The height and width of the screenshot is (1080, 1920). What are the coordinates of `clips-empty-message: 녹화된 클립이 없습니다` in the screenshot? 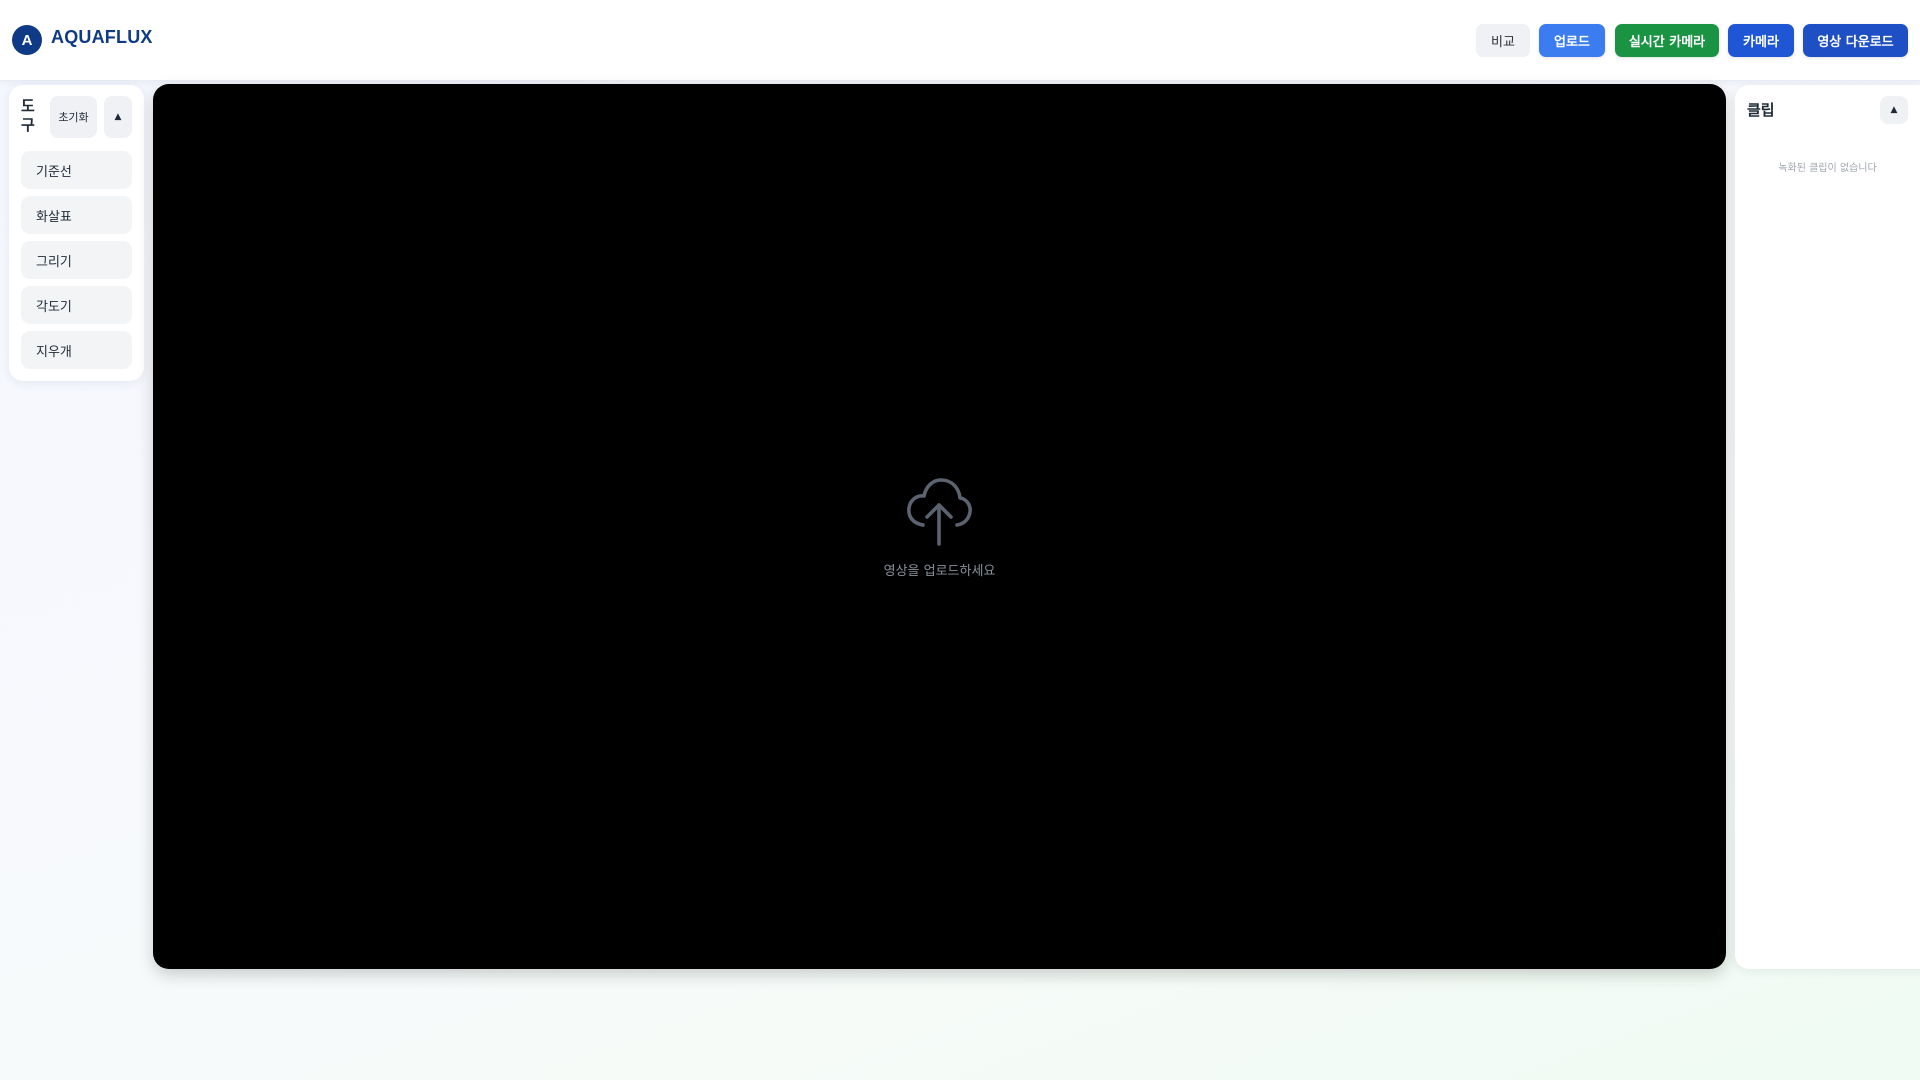 It's located at (1827, 168).